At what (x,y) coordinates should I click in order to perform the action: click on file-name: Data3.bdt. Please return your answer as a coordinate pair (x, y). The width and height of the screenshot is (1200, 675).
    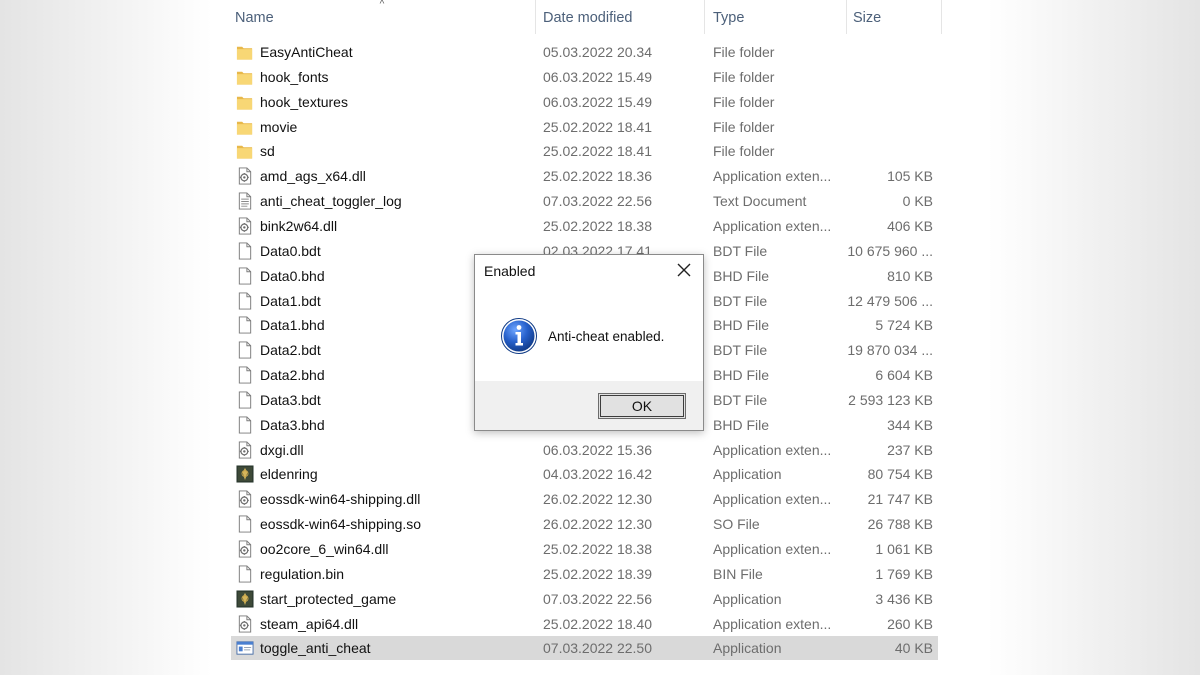
    Looking at the image, I should click on (290, 399).